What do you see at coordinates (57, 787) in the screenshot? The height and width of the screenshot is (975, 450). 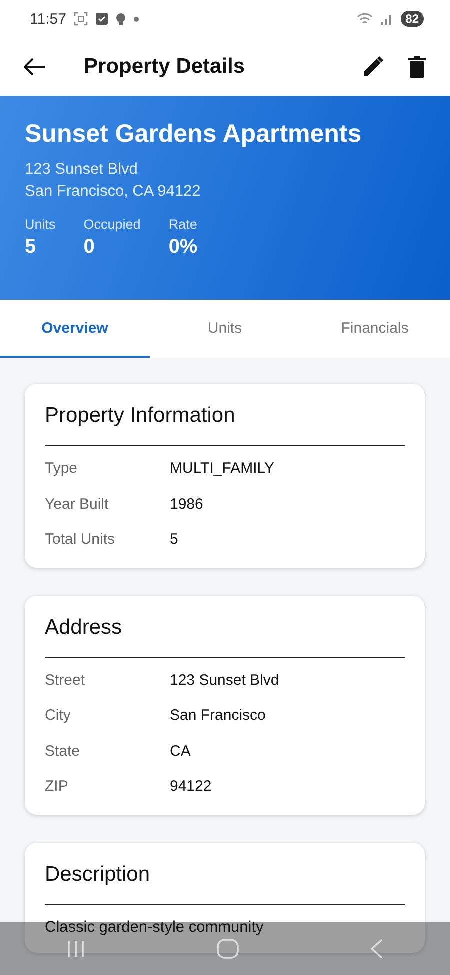 I see `field-label: ZIP` at bounding box center [57, 787].